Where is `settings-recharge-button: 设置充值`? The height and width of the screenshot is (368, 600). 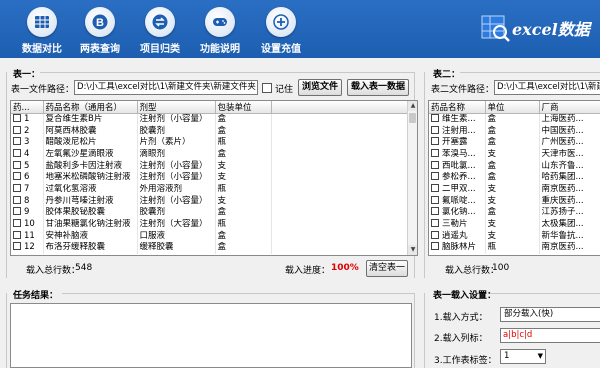 settings-recharge-button: 设置充值 is located at coordinates (281, 29).